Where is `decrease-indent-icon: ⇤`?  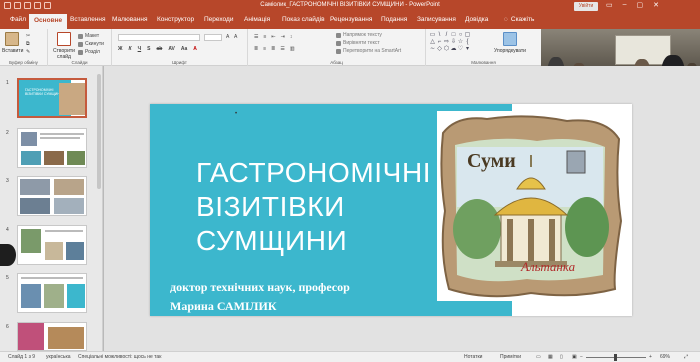 decrease-indent-icon: ⇤ is located at coordinates (273, 37).